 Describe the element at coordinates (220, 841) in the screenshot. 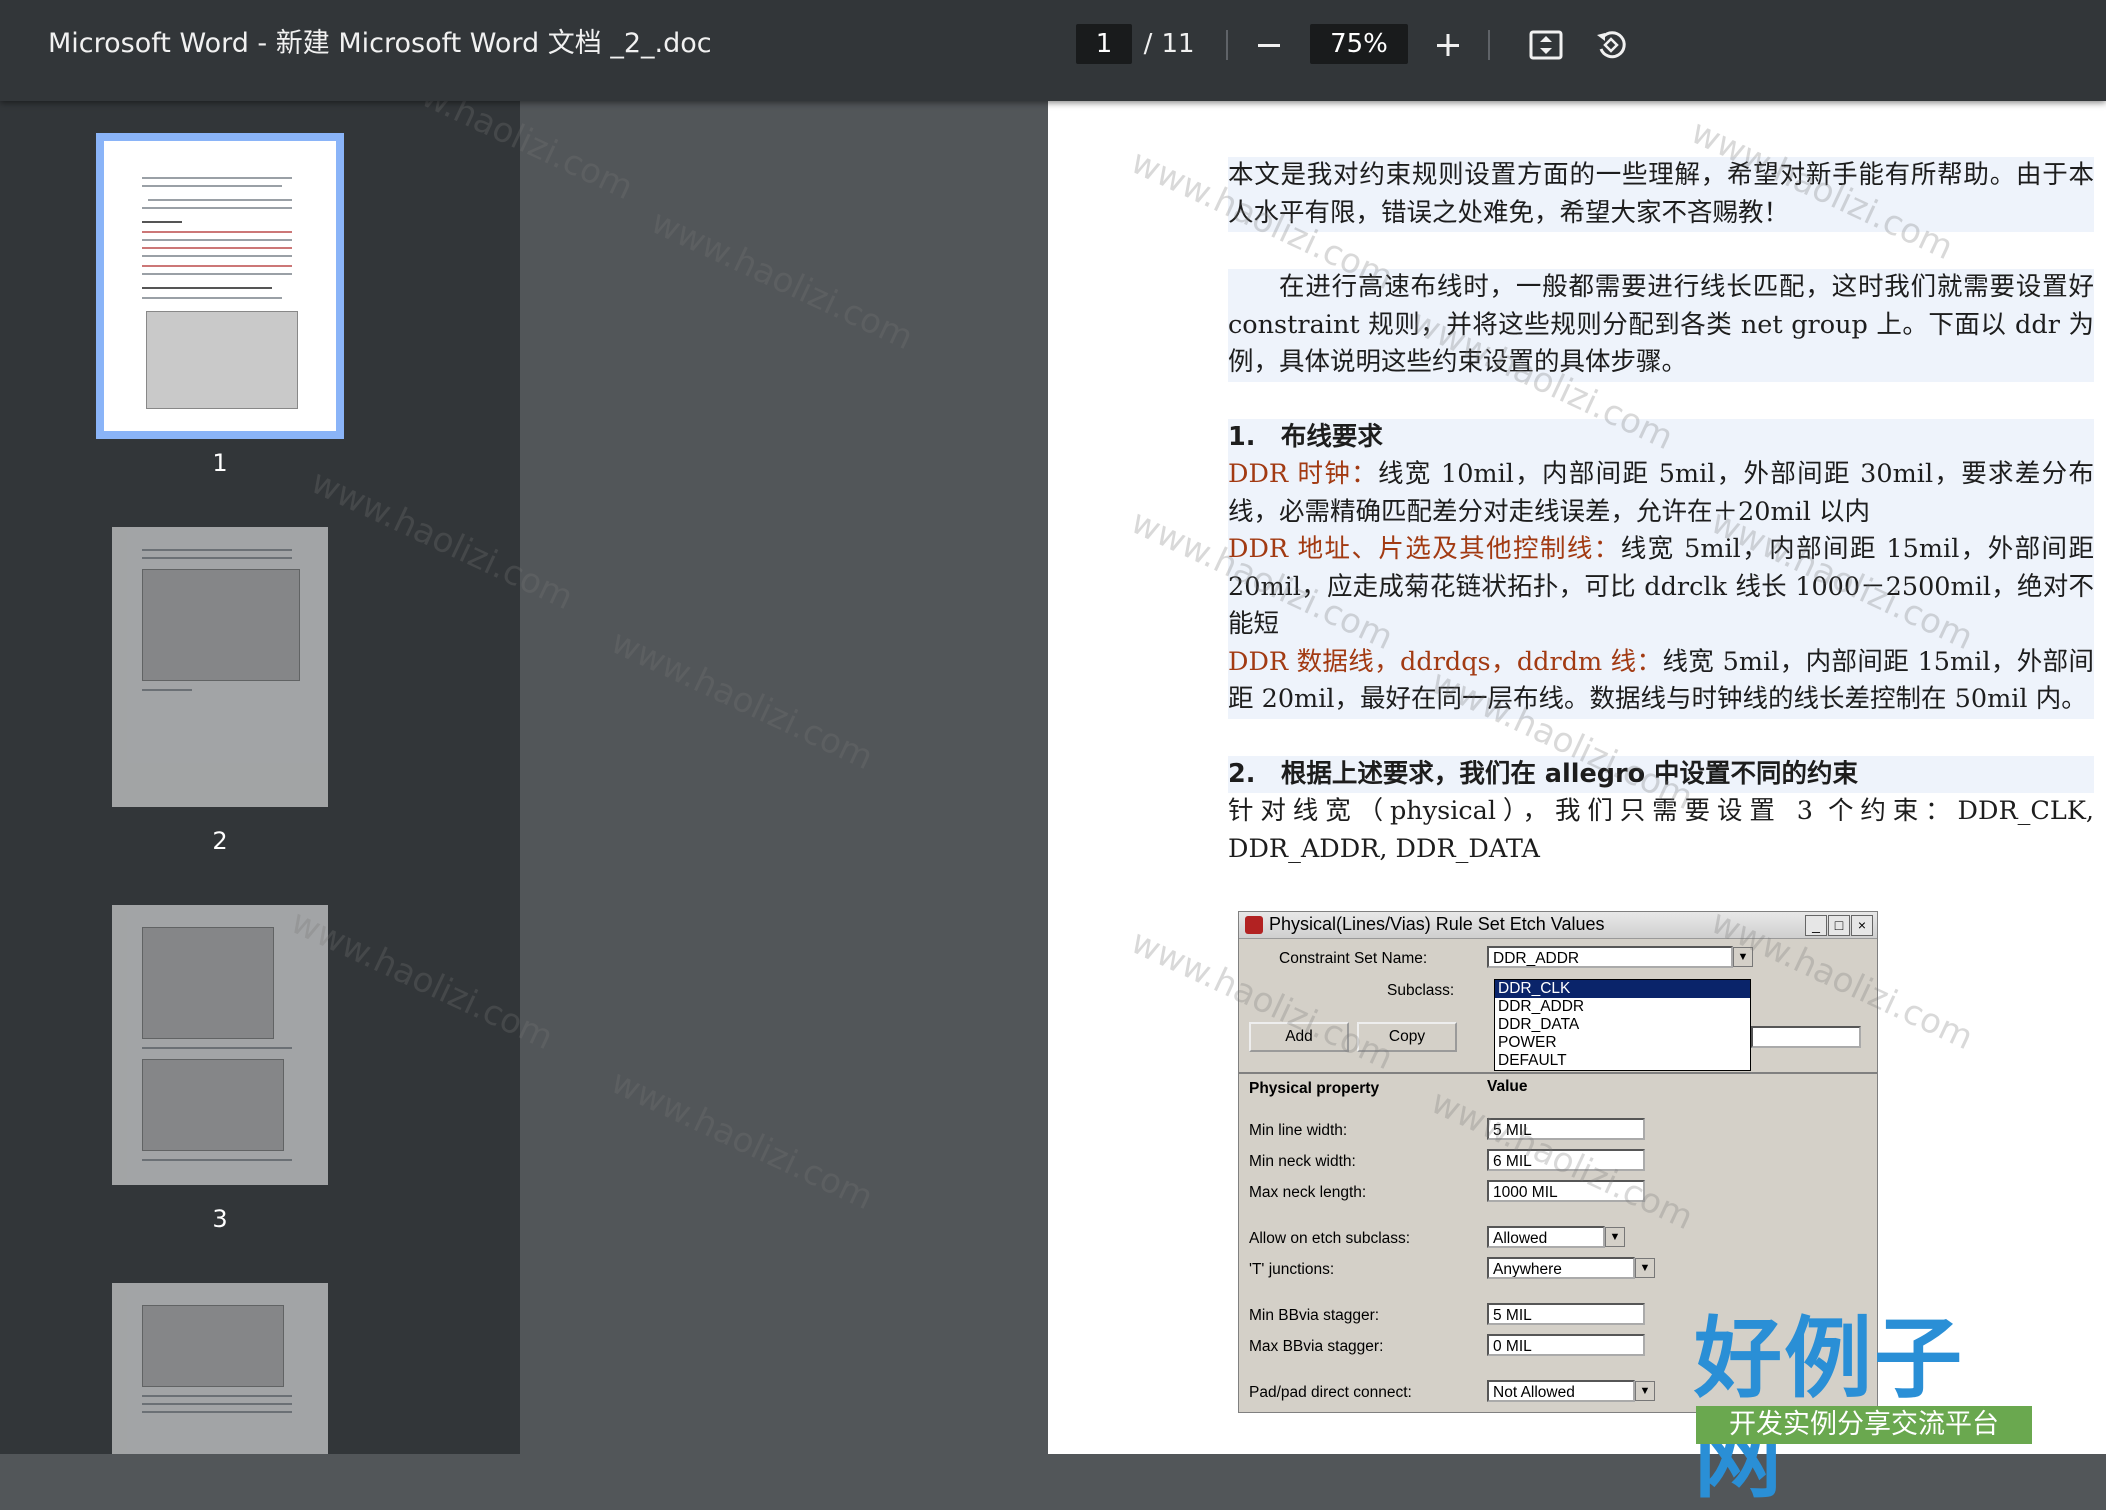

I see `thumbnail-label-2: 2` at that location.